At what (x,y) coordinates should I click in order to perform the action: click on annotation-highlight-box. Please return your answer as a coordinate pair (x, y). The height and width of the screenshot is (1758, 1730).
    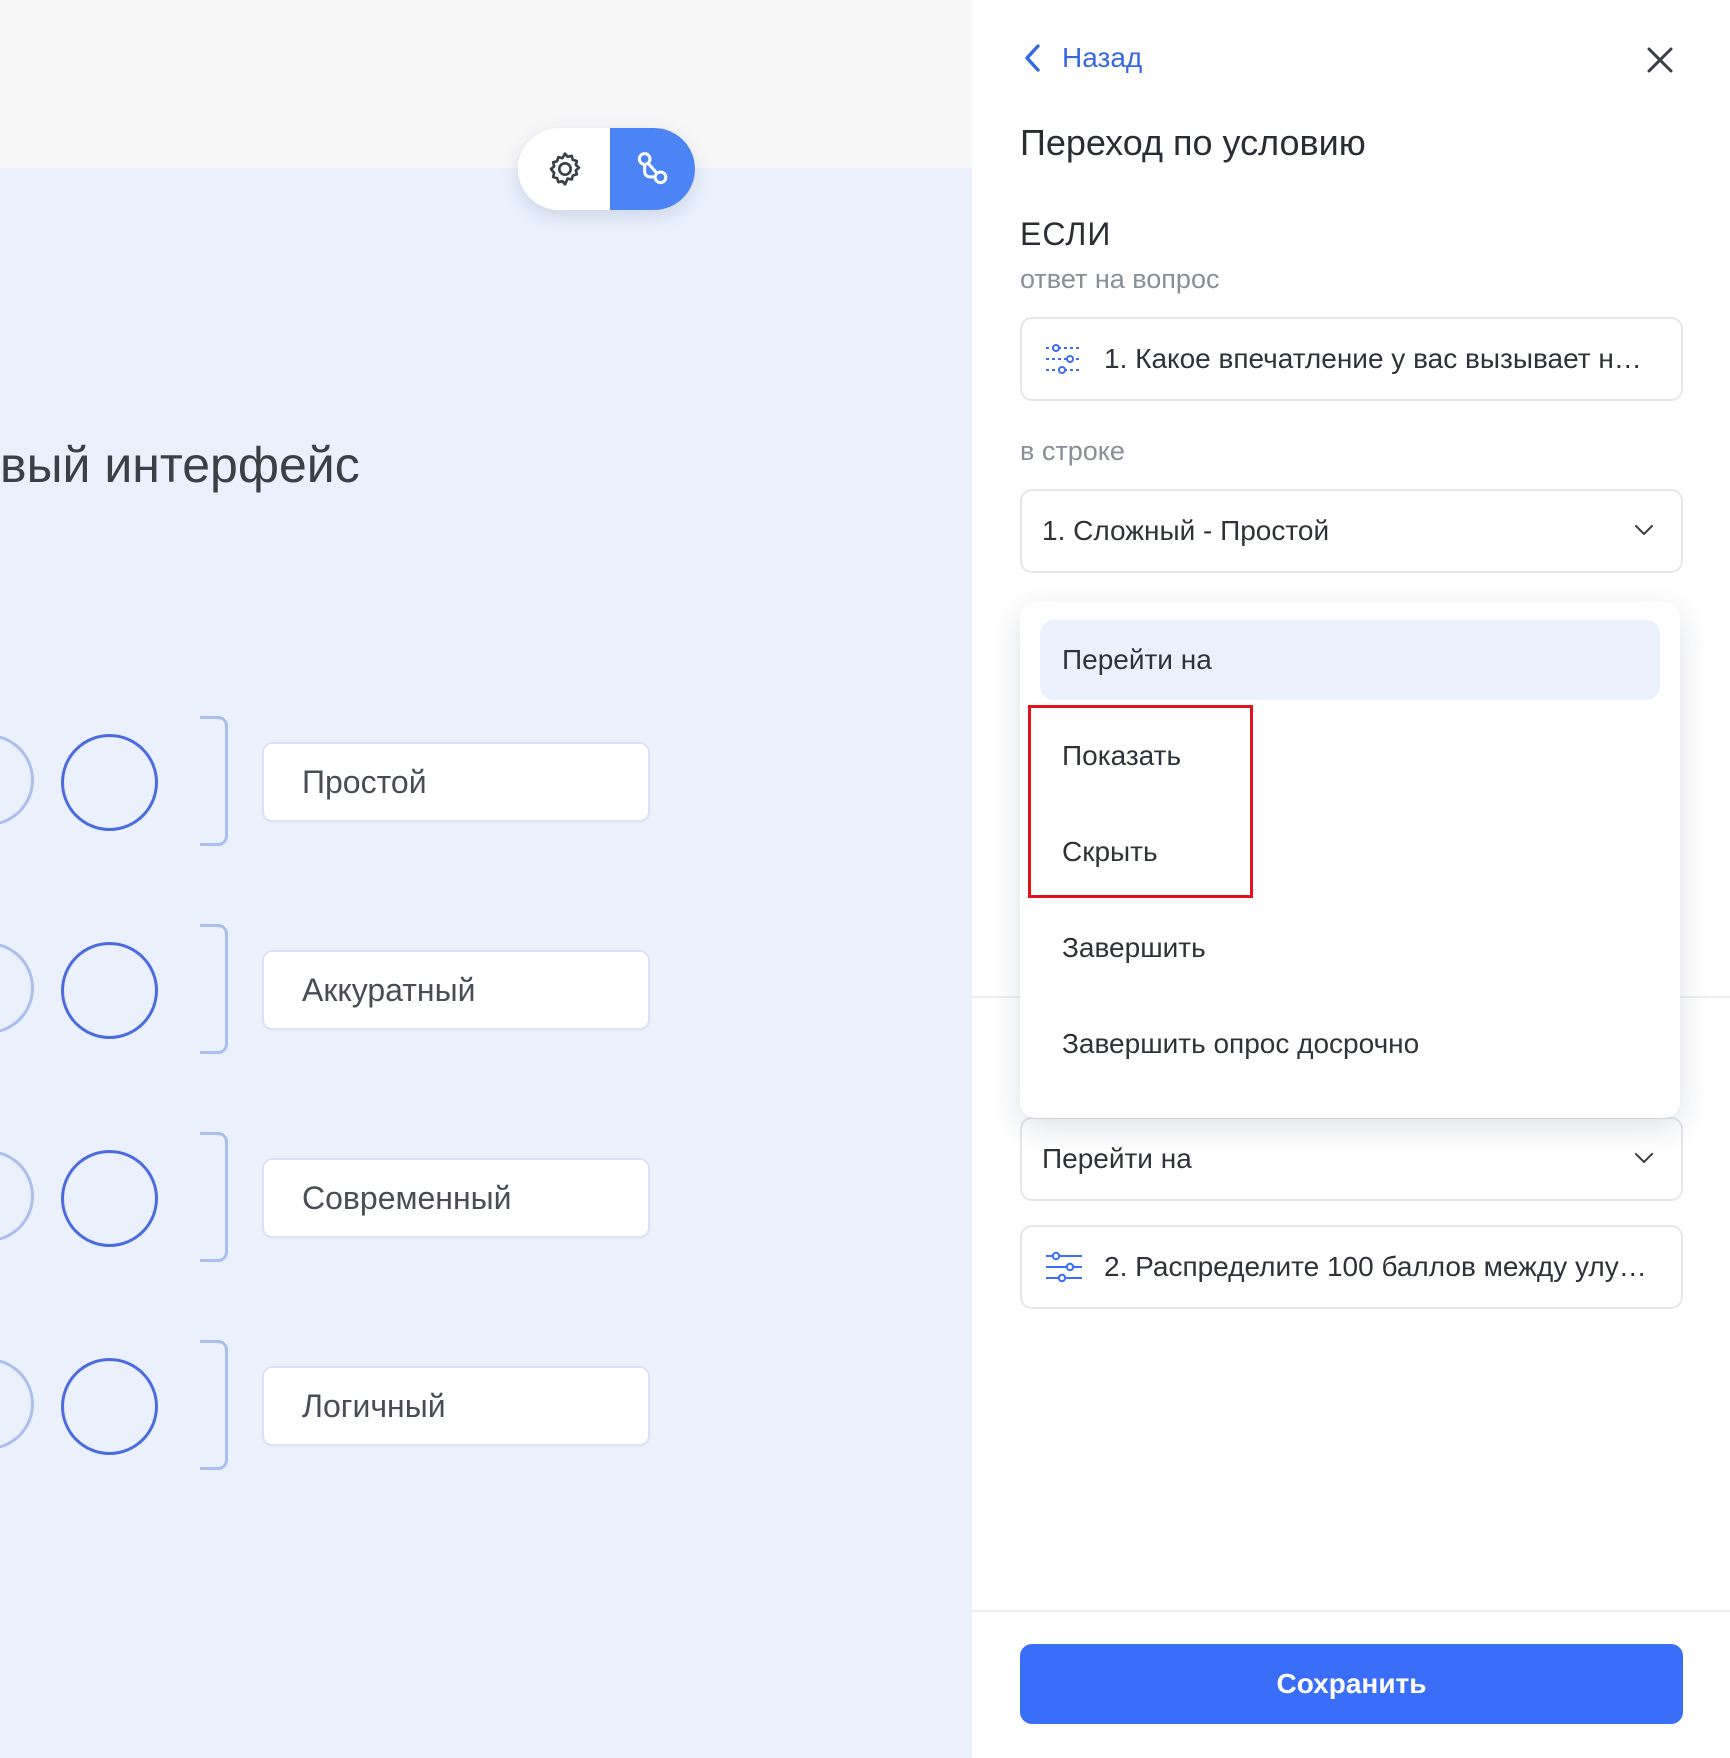
    Looking at the image, I should click on (1140, 801).